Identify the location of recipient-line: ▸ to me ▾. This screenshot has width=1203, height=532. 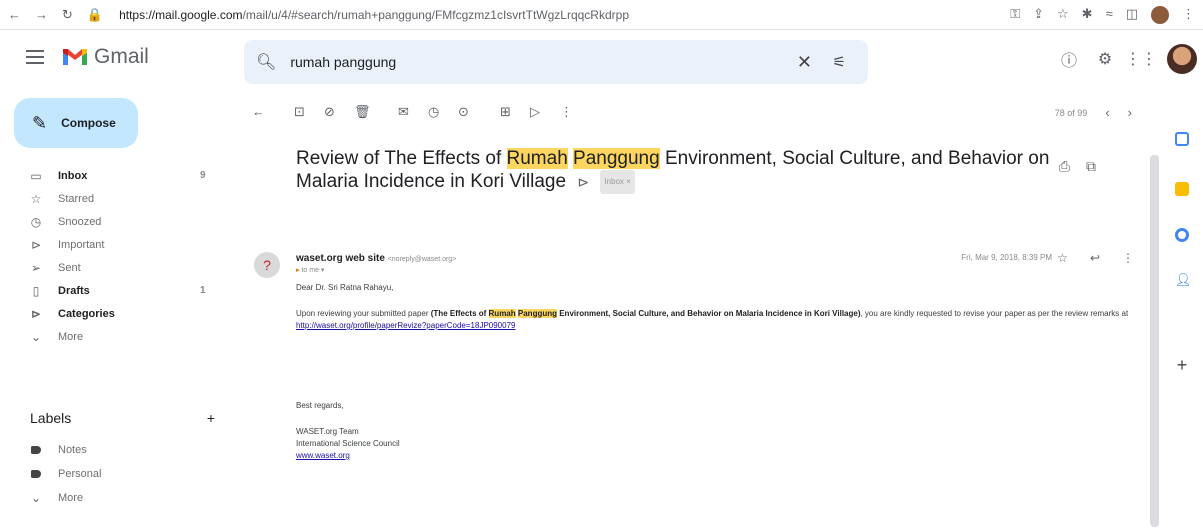
(310, 270).